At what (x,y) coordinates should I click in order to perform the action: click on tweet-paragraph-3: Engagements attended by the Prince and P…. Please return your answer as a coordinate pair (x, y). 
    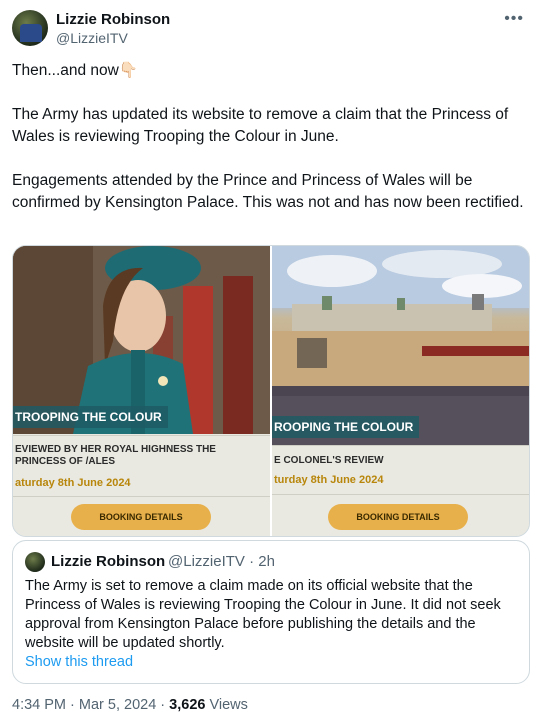
    Looking at the image, I should click on (268, 191).